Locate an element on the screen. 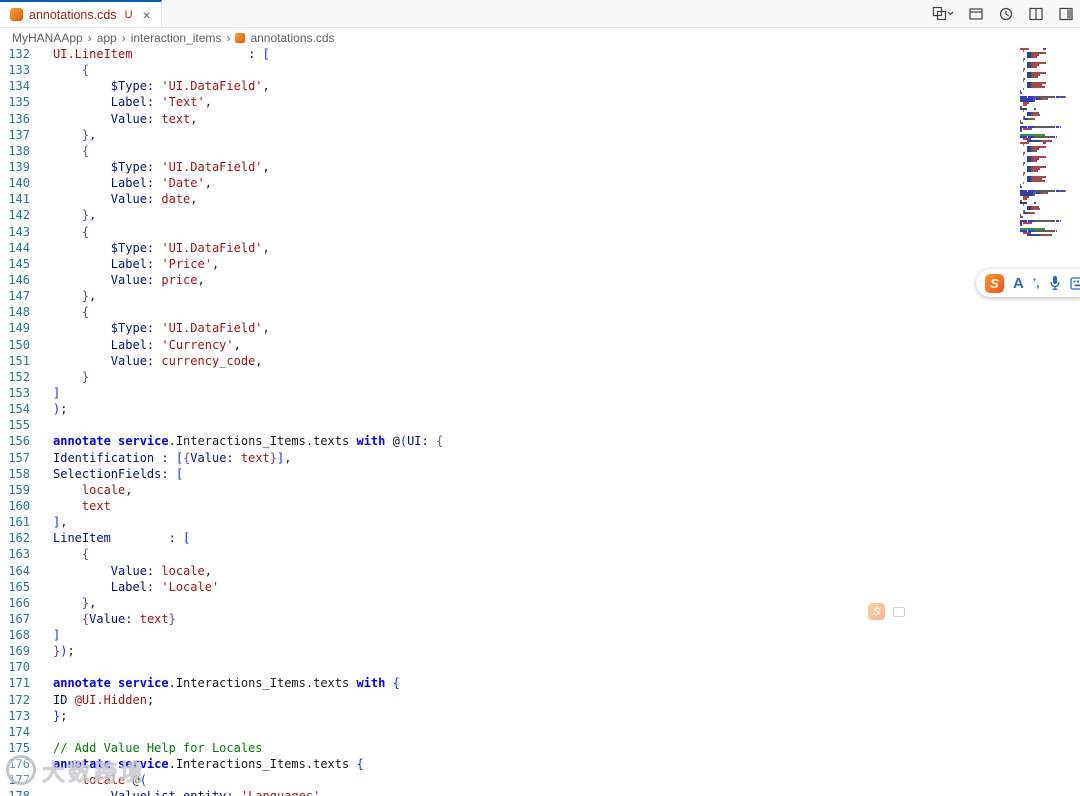 Image resolution: width=1080 pixels, height=796 pixels. code-line: 166 }, is located at coordinates (540, 603).